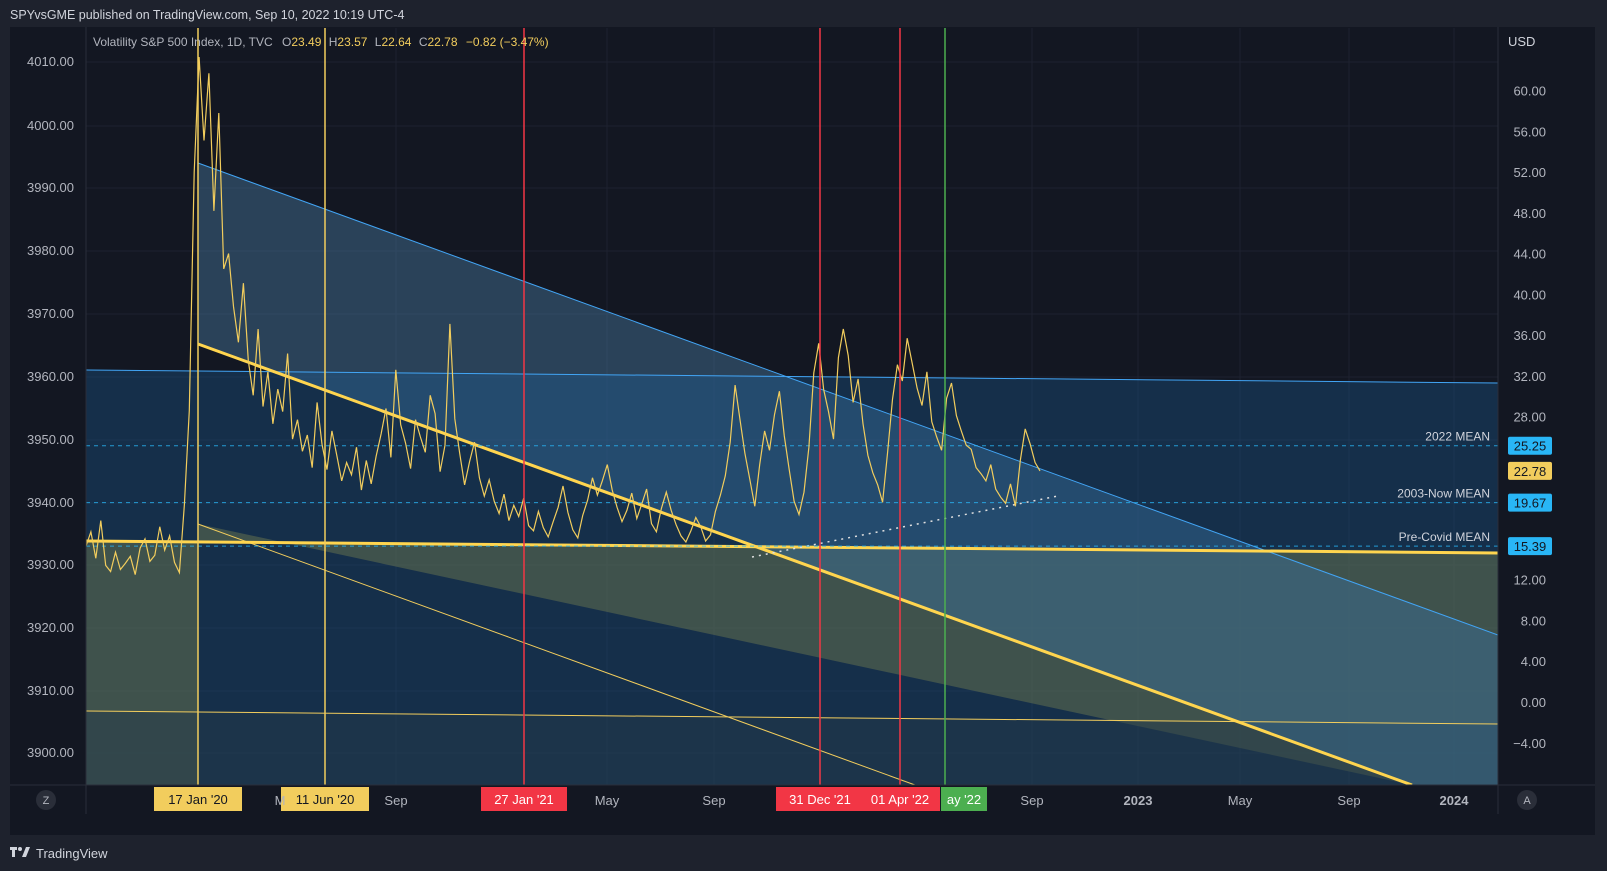 This screenshot has width=1607, height=871. I want to click on mean-value-text: 19.67, so click(1530, 503).